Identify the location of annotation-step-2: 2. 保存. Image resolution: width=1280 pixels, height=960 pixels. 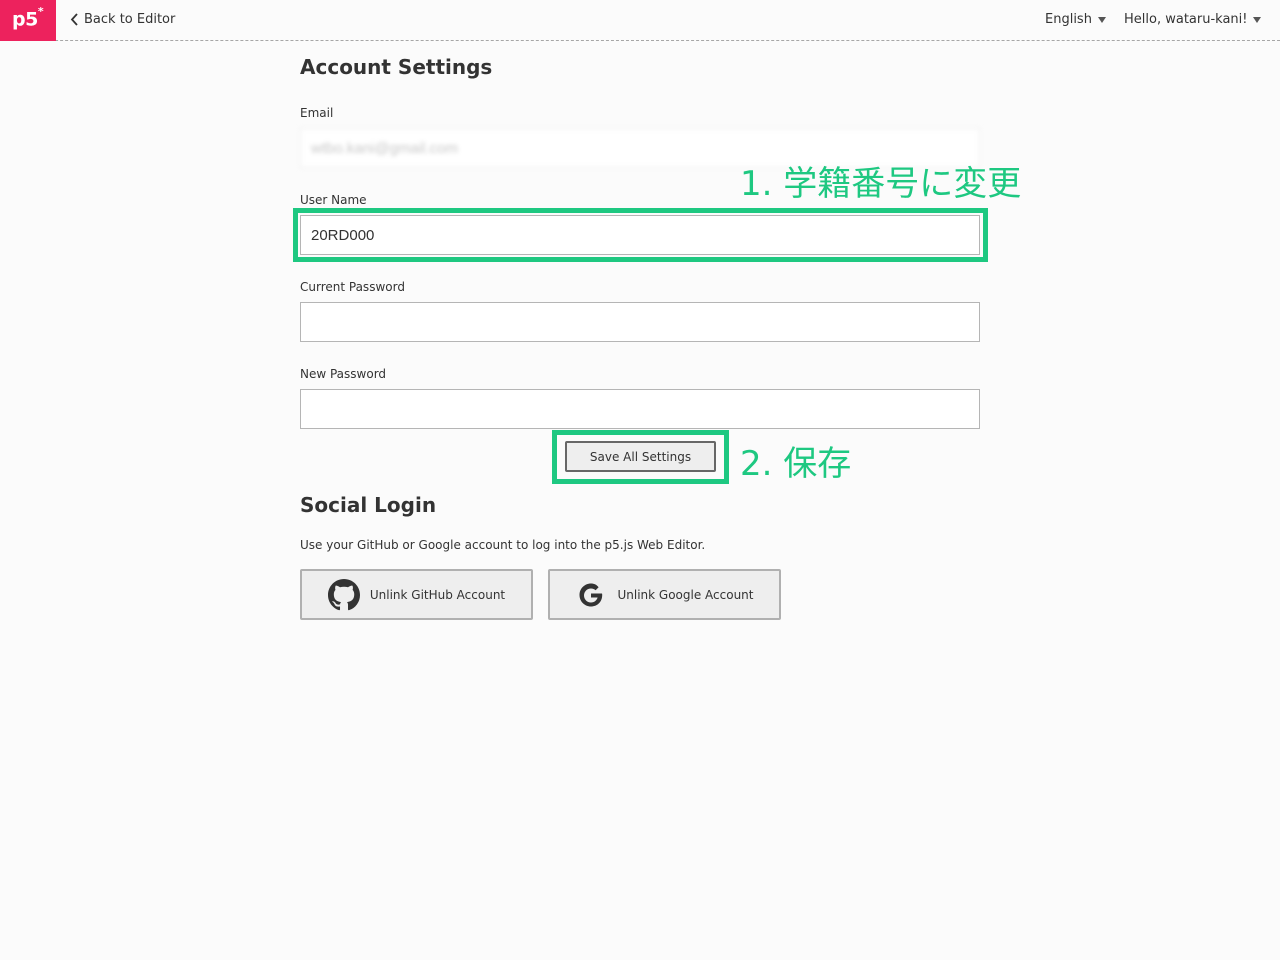
(796, 464).